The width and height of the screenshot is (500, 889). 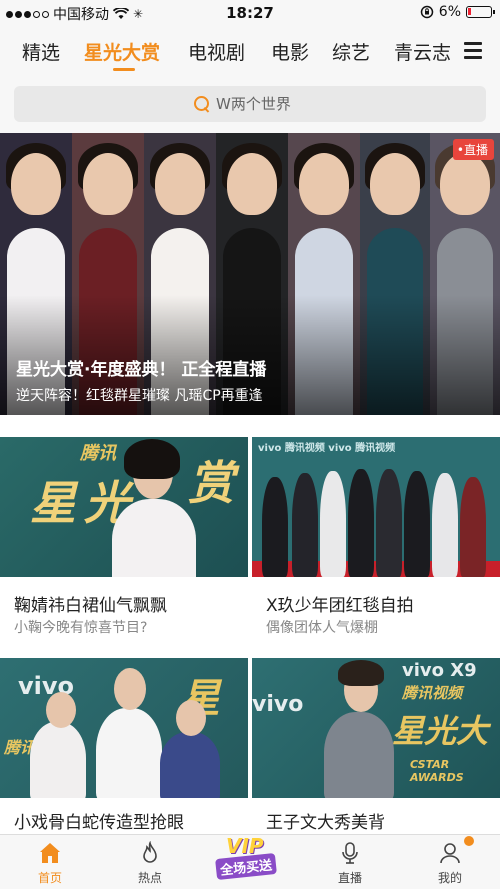 I want to click on nav-live: 直播, so click(x=350, y=862).